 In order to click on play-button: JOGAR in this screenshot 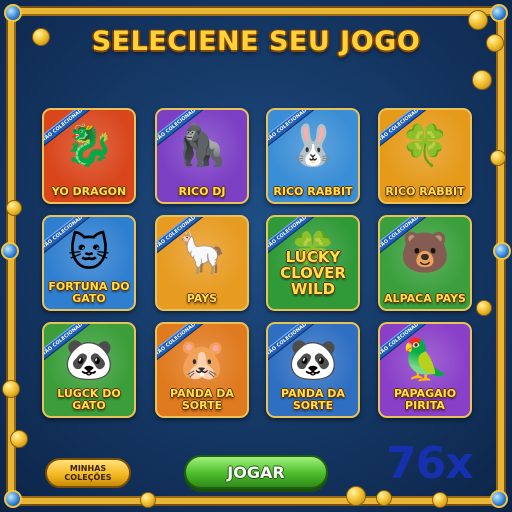, I will do `click(256, 472)`.